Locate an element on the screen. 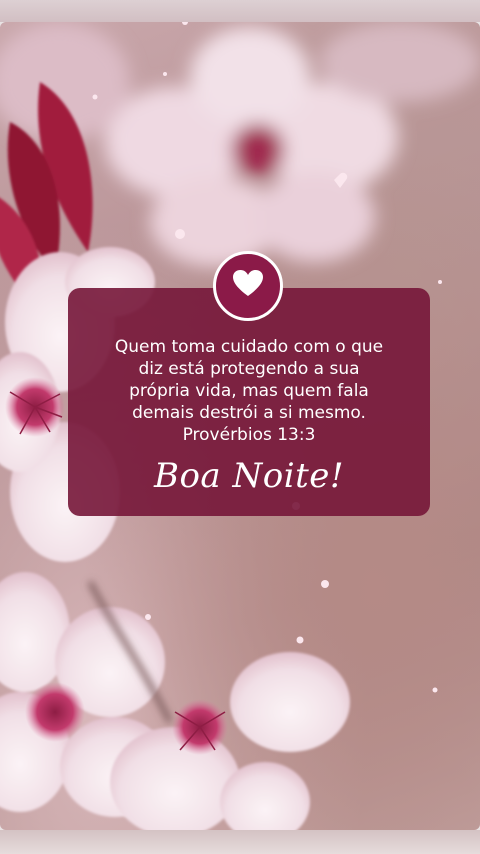 The image size is (480, 854). heart-icon is located at coordinates (248, 286).